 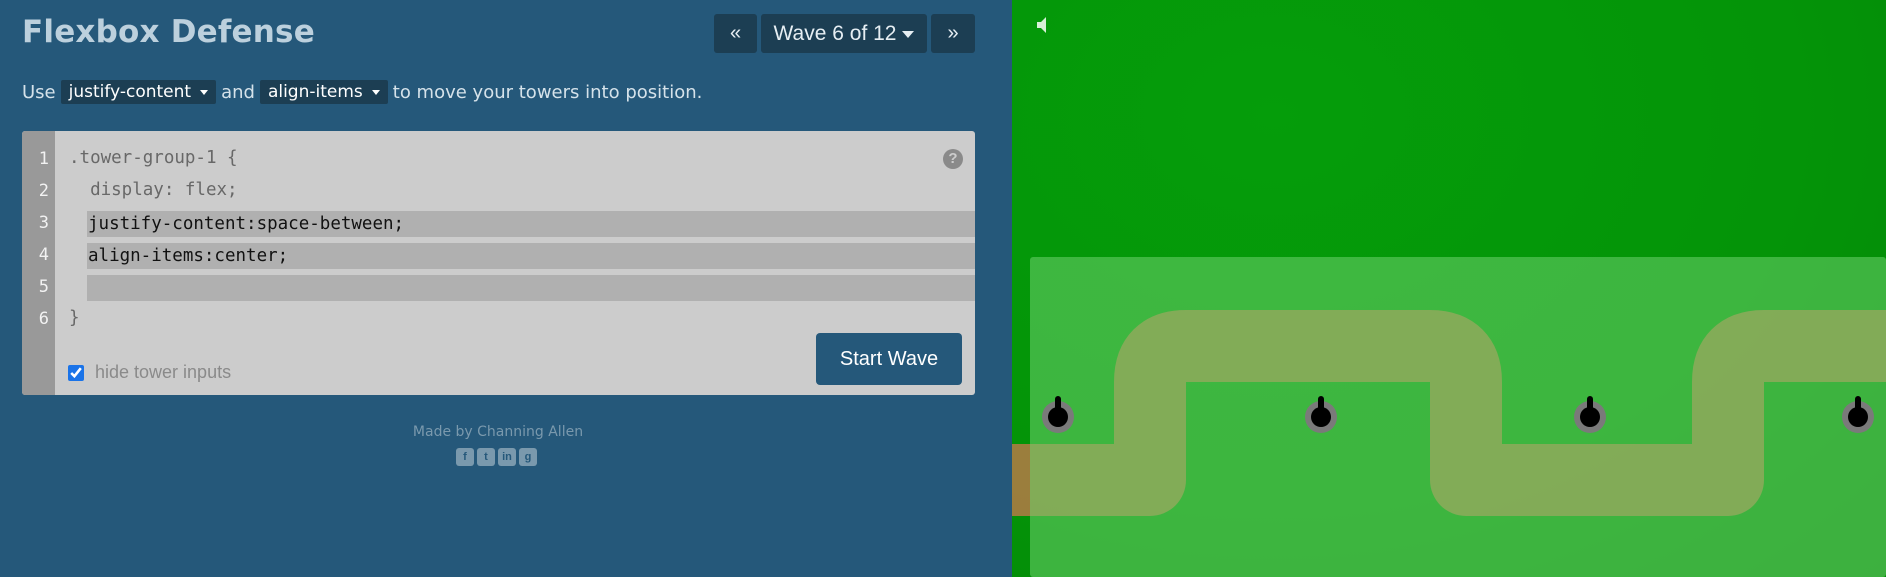 I want to click on instructions-suffix: to move your towers into position., so click(x=547, y=92).